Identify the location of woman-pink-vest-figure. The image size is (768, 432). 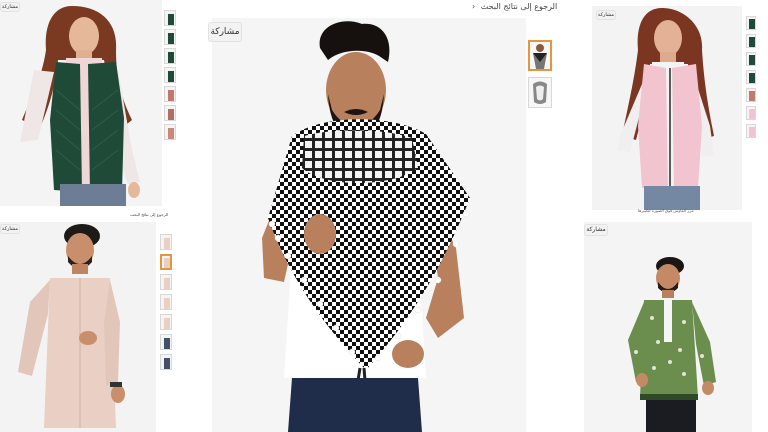
(666, 109).